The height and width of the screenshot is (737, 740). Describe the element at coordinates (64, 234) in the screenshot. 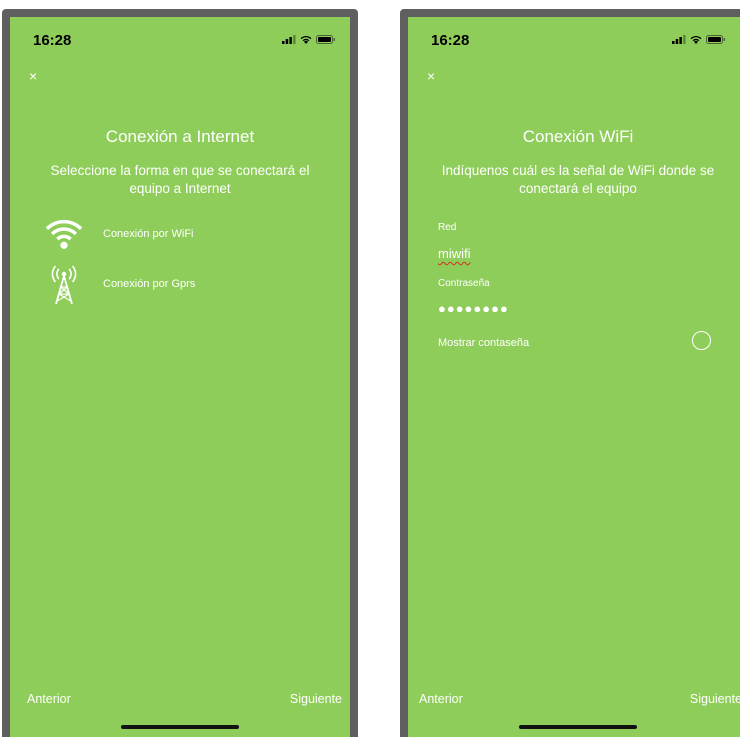

I see `wifi-icon` at that location.